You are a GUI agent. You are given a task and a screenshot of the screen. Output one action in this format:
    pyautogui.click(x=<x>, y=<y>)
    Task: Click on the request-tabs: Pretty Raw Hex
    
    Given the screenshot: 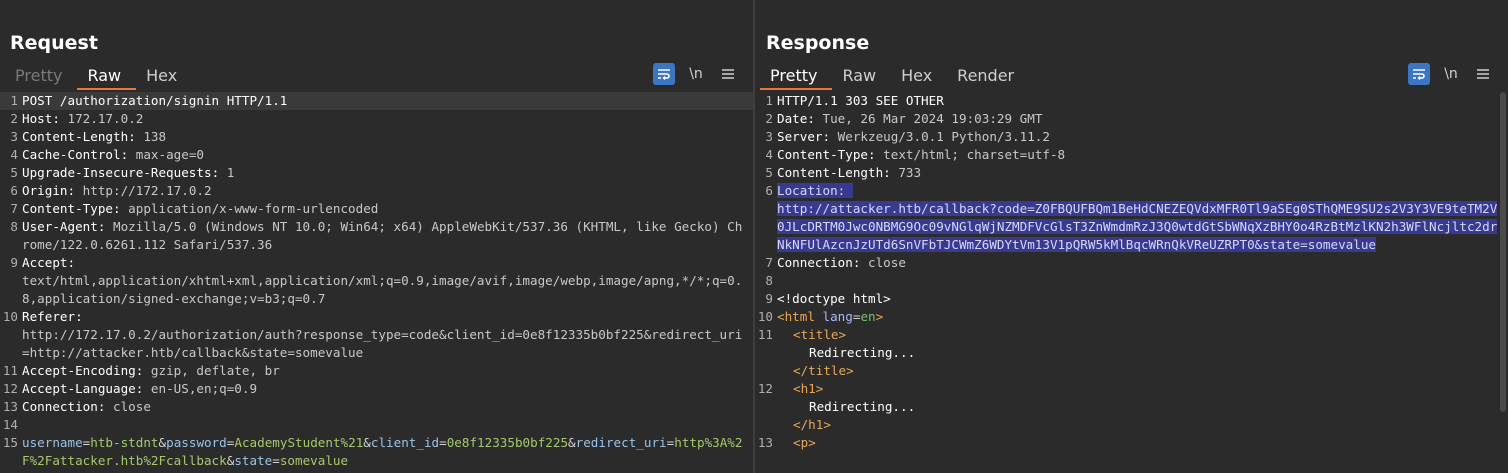 What is the action you would take?
    pyautogui.click(x=98, y=76)
    